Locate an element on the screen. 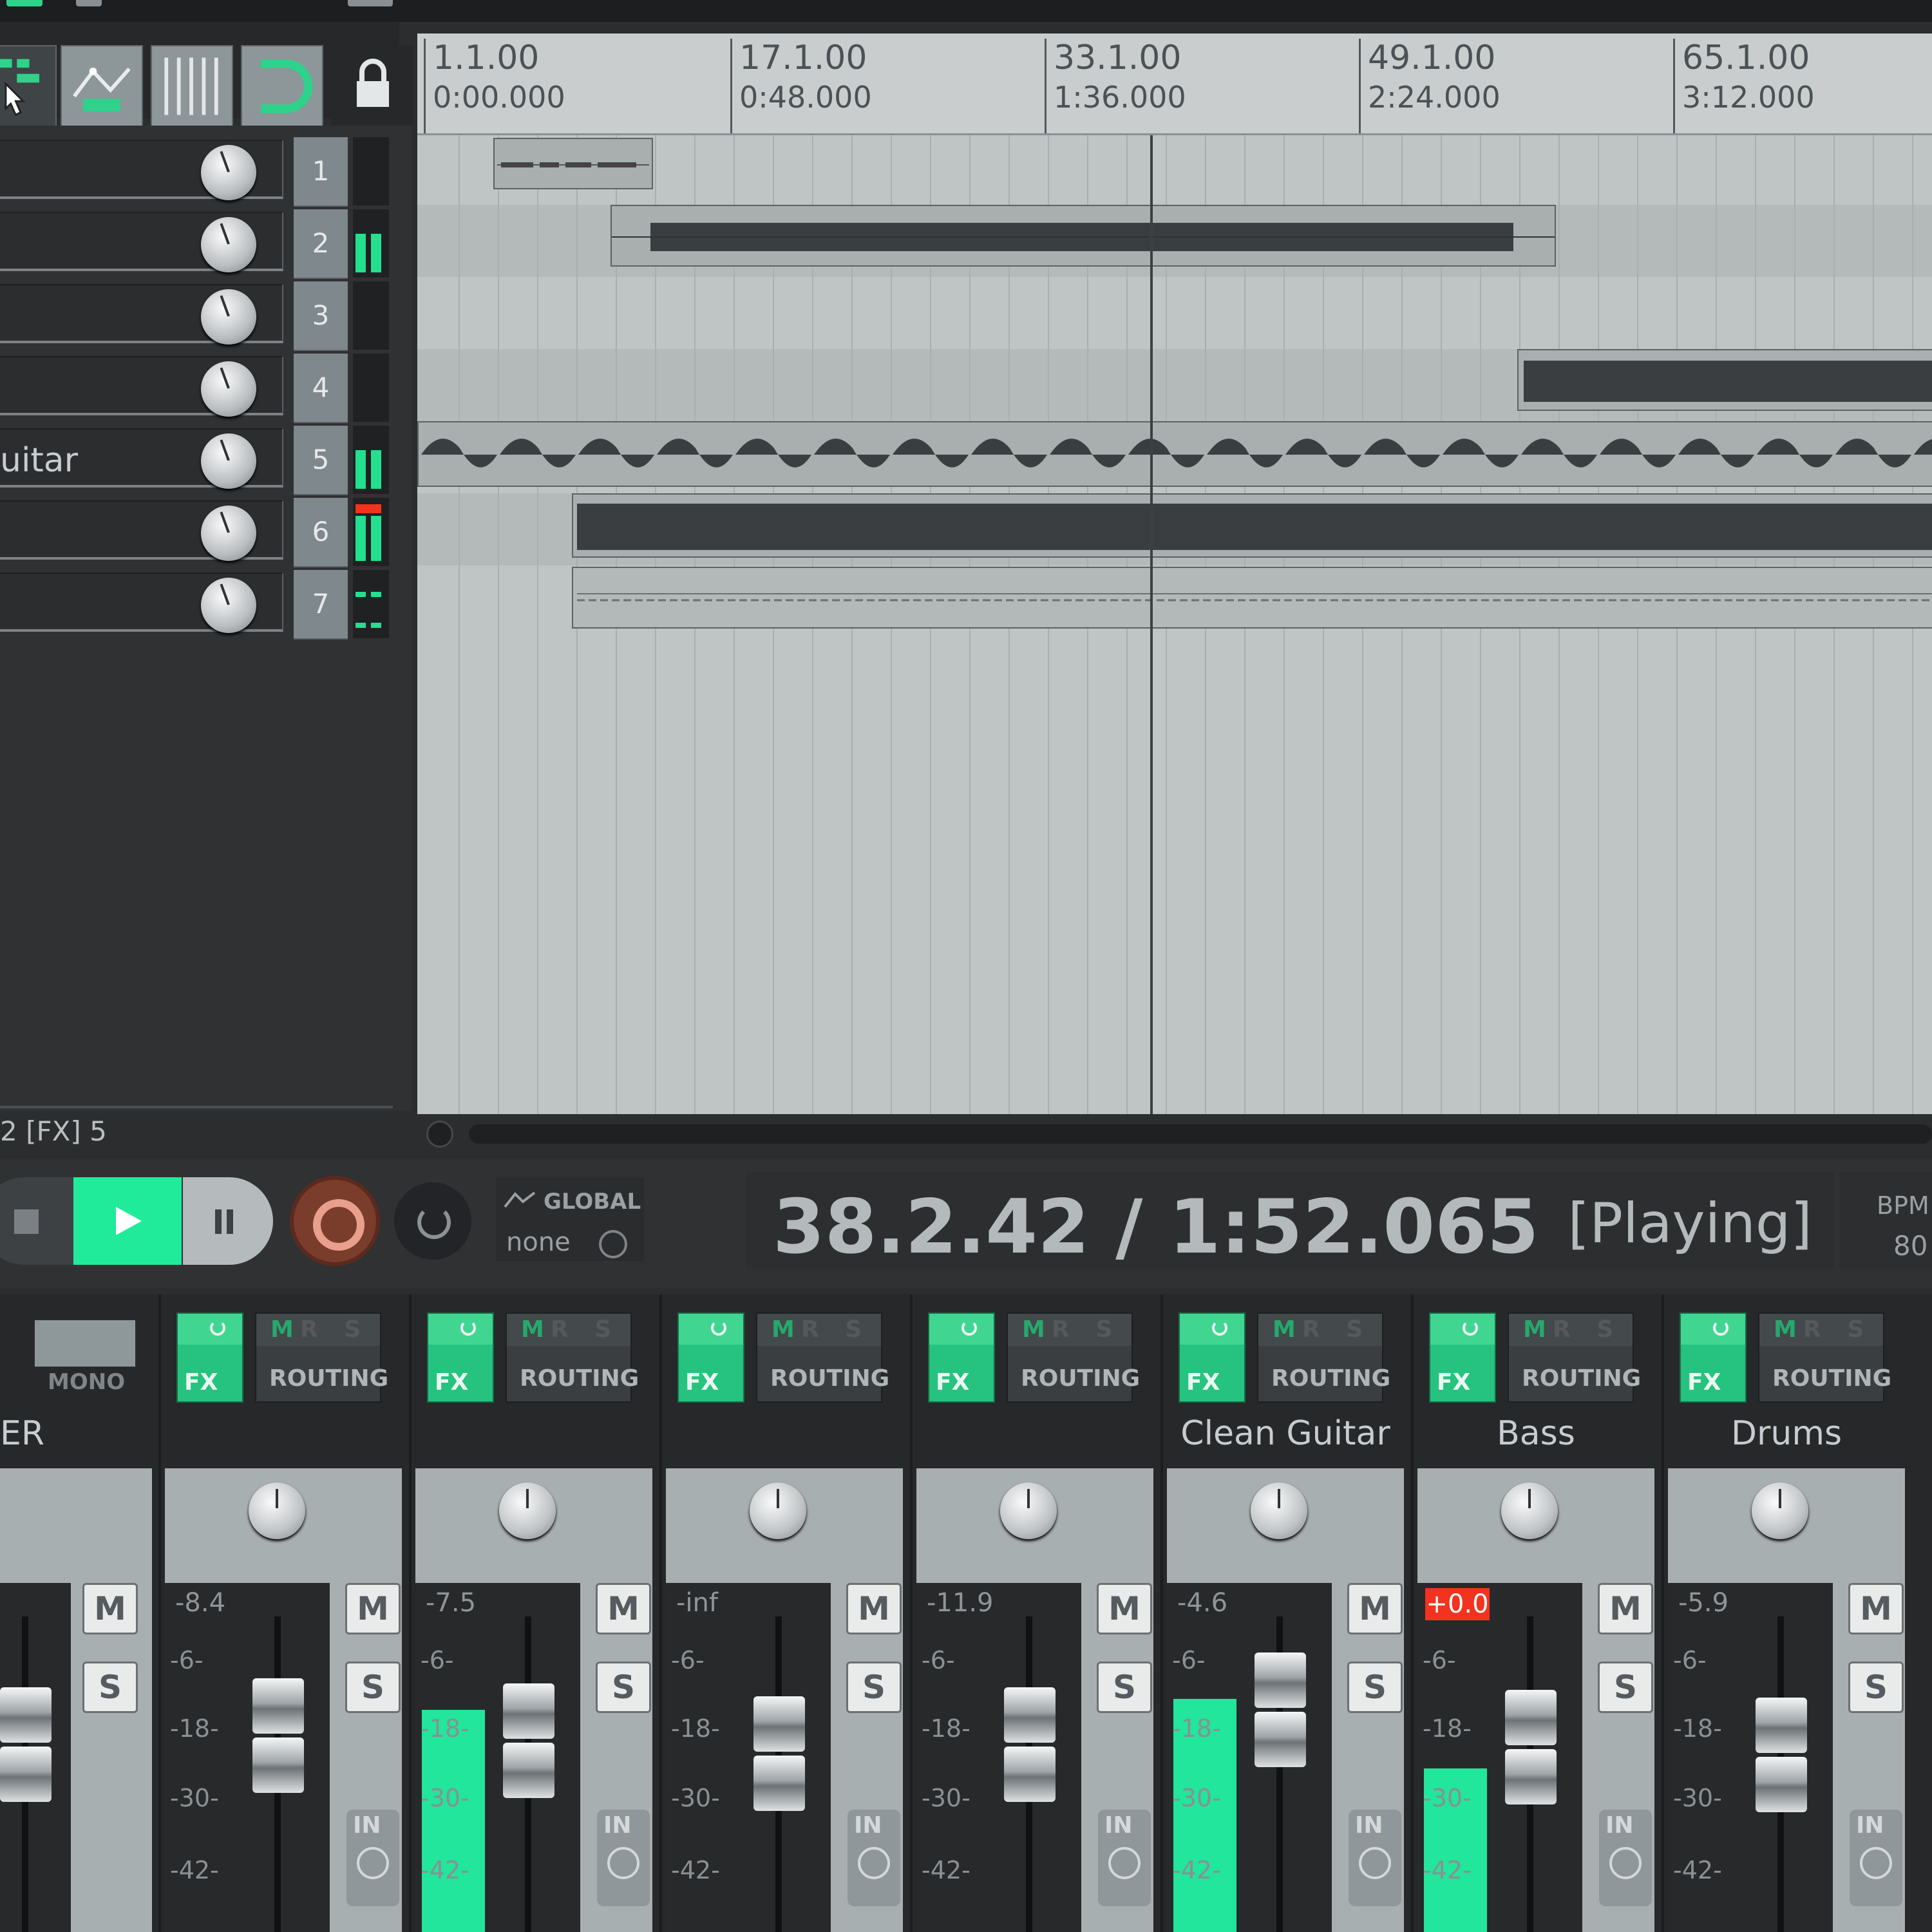 Image resolution: width=1932 pixels, height=1932 pixels. track-header: uitar 5 is located at coordinates (199, 459).